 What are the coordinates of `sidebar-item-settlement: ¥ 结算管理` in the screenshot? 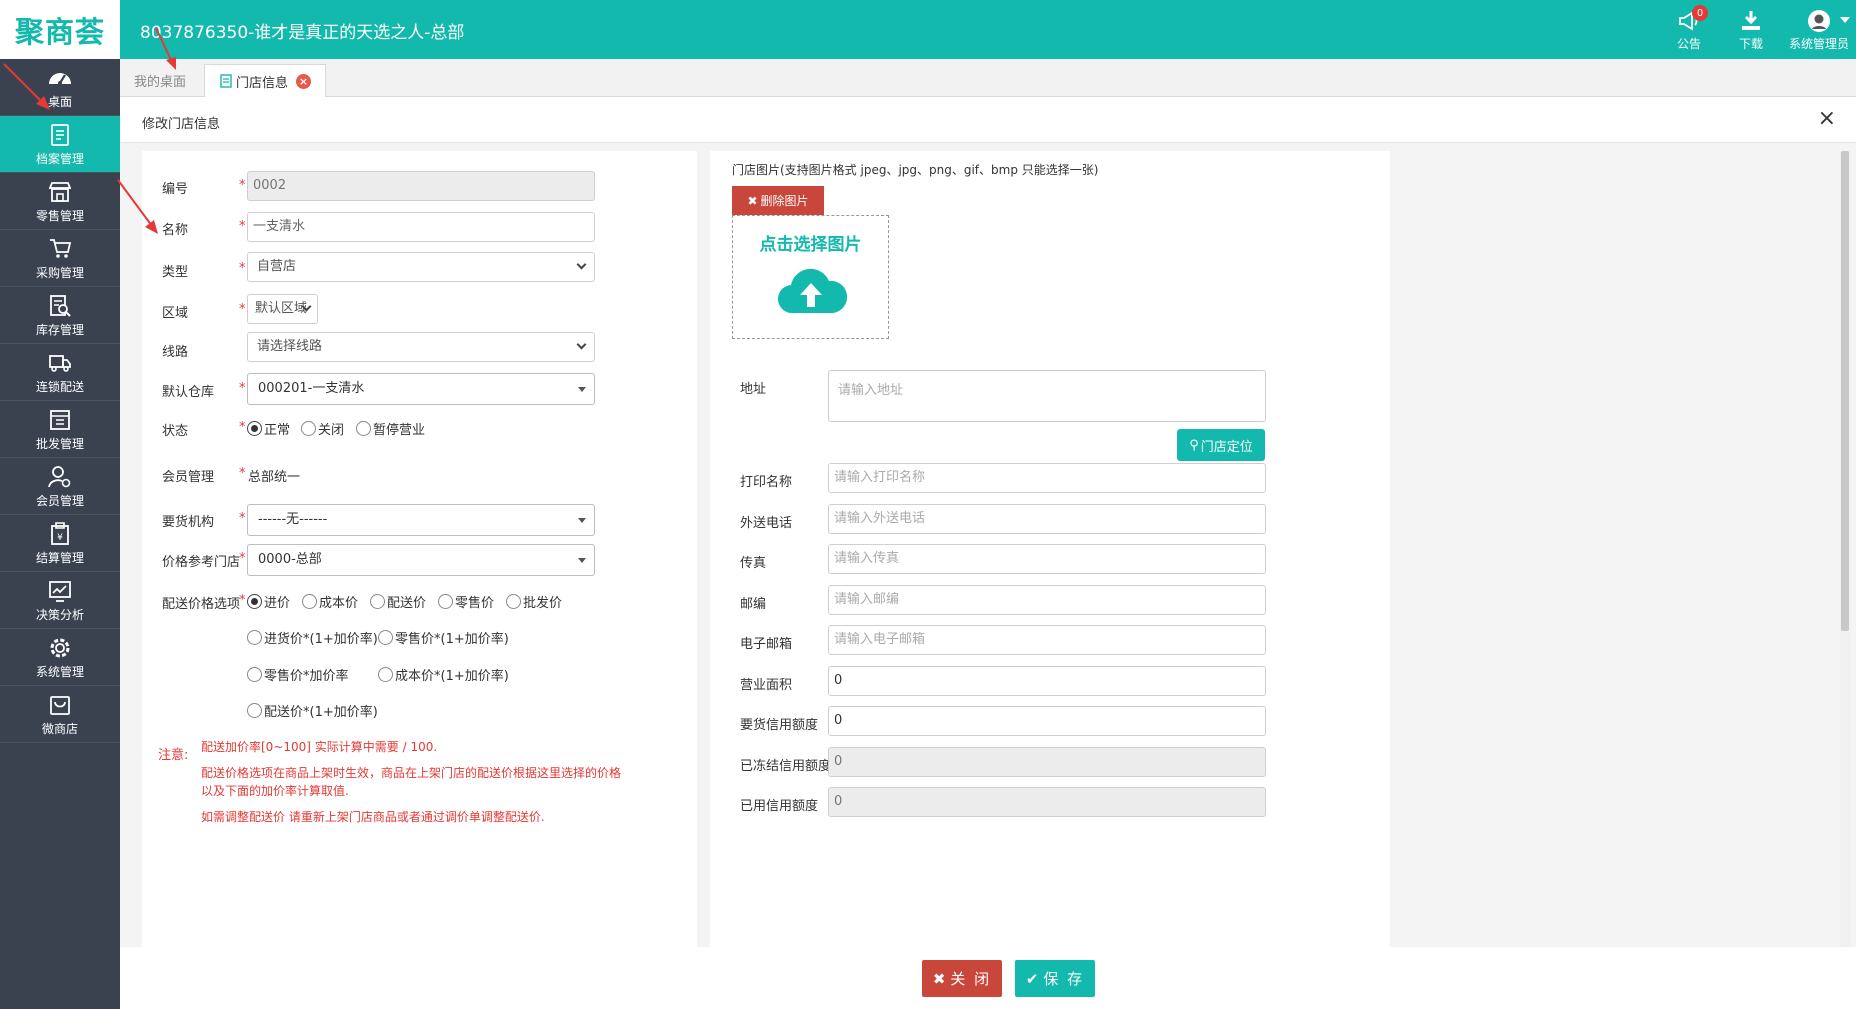 It's located at (60, 543).